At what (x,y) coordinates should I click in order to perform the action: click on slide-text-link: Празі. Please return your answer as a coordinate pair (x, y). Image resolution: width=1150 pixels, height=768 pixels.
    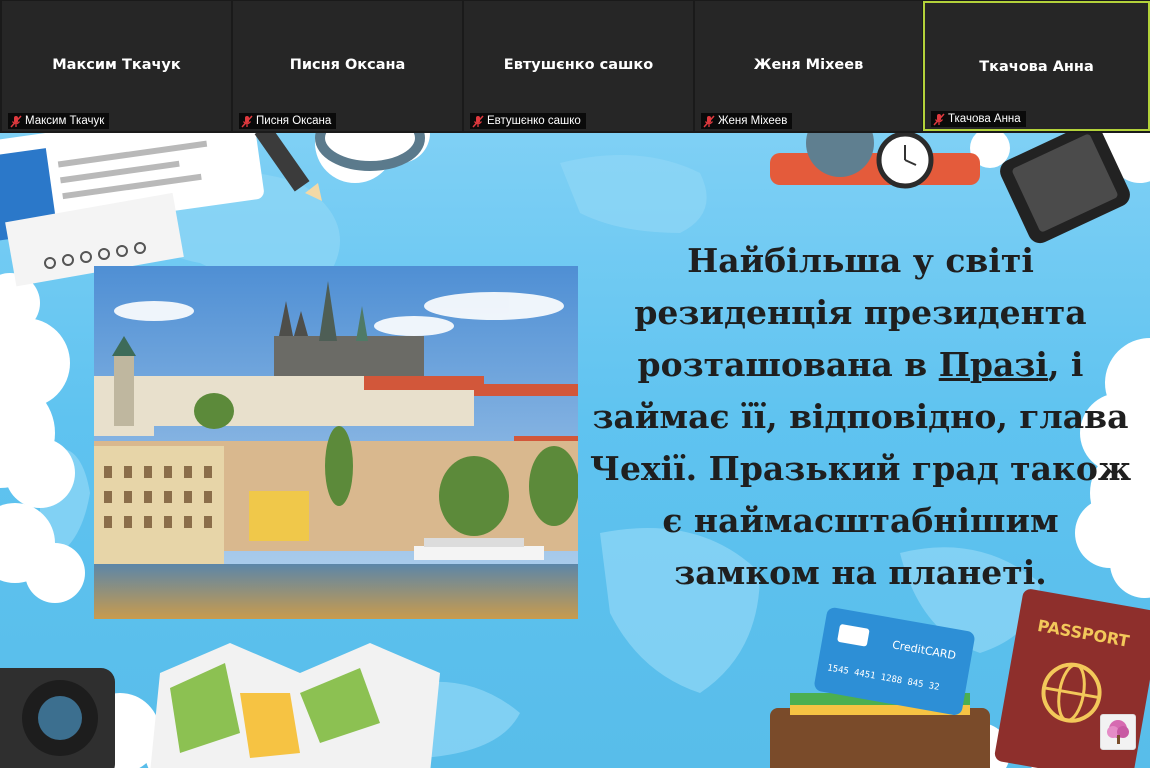
    Looking at the image, I should click on (993, 364).